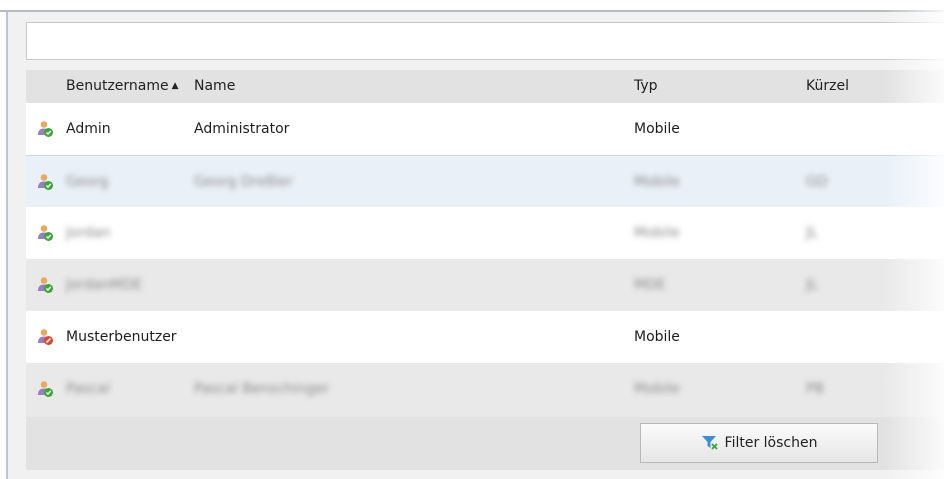 The image size is (944, 479). What do you see at coordinates (815, 389) in the screenshot?
I see `short-cell: PB` at bounding box center [815, 389].